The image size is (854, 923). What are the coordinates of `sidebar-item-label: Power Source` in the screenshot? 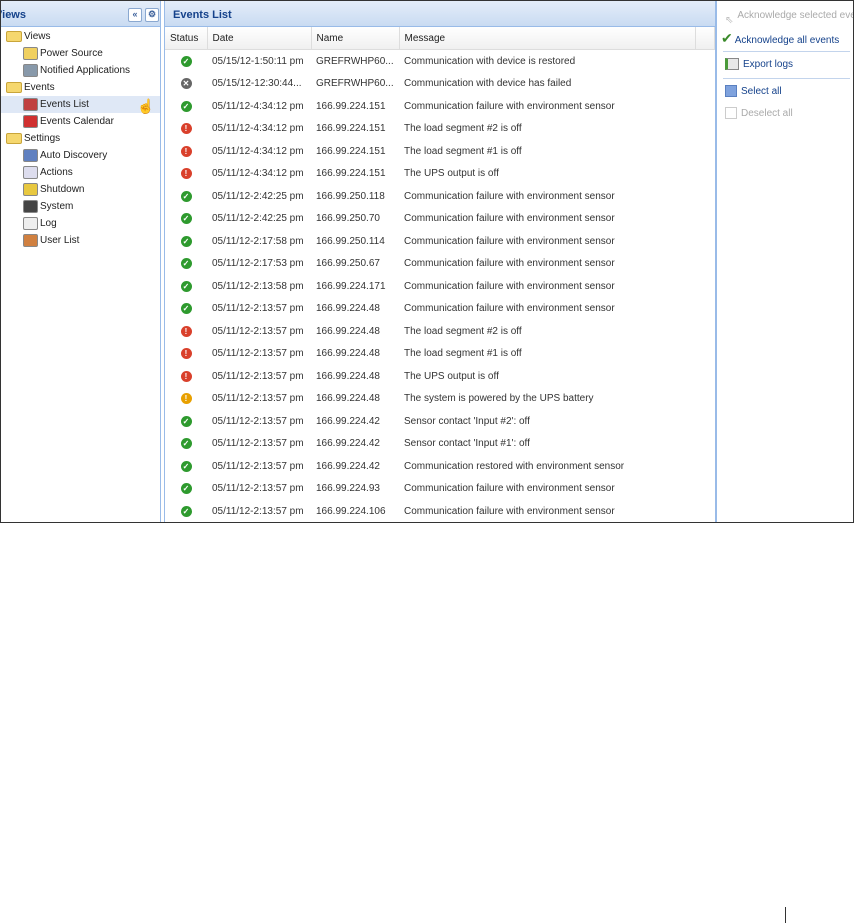 It's located at (71, 53).